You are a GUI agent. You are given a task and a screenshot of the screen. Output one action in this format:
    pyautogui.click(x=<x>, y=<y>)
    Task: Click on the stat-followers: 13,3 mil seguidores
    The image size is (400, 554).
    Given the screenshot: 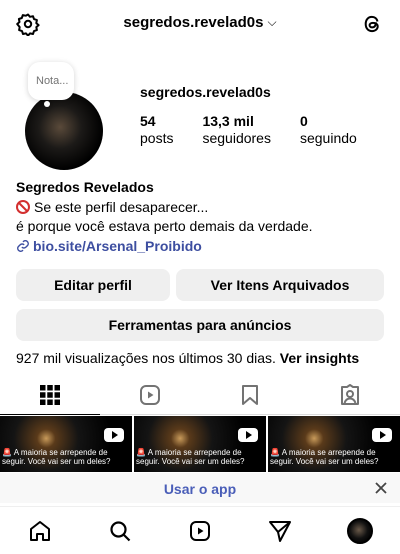 What is the action you would take?
    pyautogui.click(x=236, y=130)
    